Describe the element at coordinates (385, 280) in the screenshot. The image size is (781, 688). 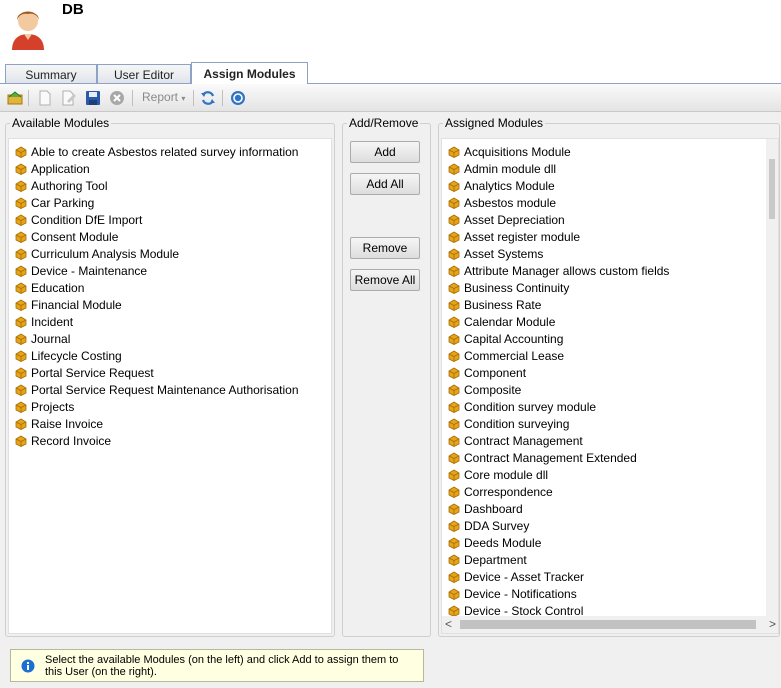
I see `remove-all-button: Remove All` at that location.